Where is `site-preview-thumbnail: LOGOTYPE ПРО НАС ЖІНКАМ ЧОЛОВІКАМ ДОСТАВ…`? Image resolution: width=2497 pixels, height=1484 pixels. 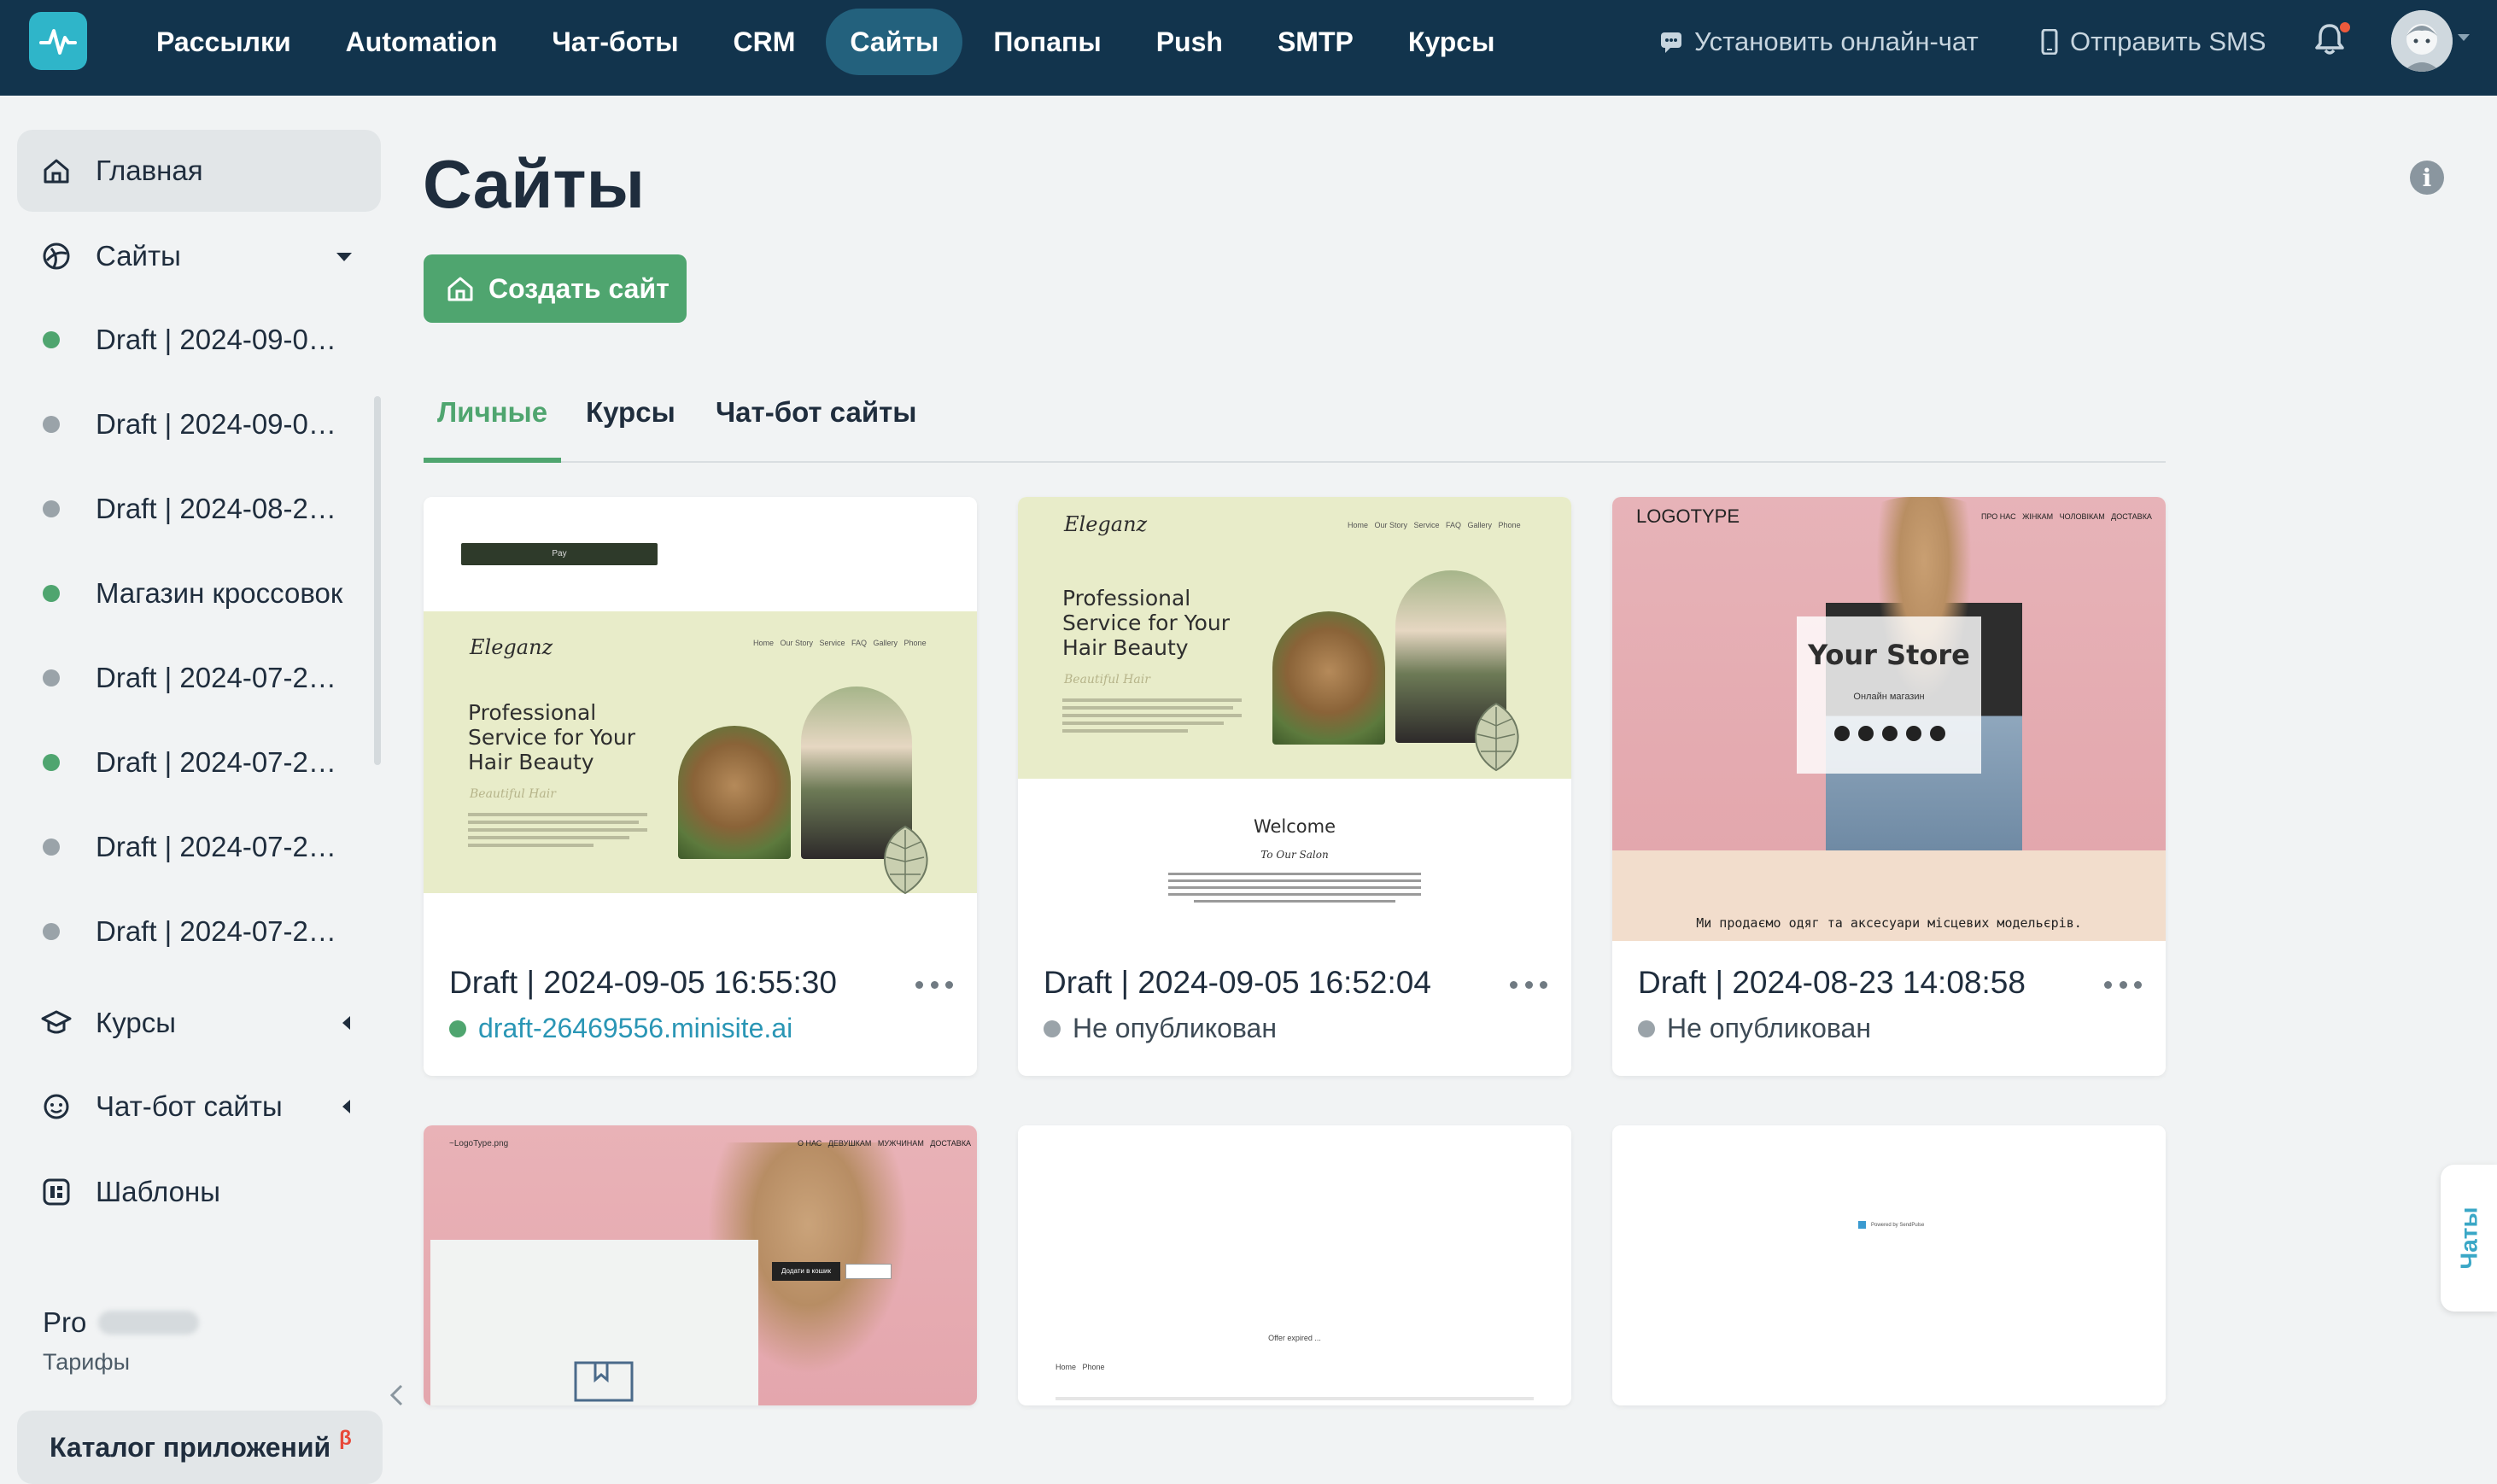
site-preview-thumbnail: LOGOTYPE ПРО НАС ЖІНКАМ ЧОЛОВІКАМ ДОСТАВ… is located at coordinates (1889, 719).